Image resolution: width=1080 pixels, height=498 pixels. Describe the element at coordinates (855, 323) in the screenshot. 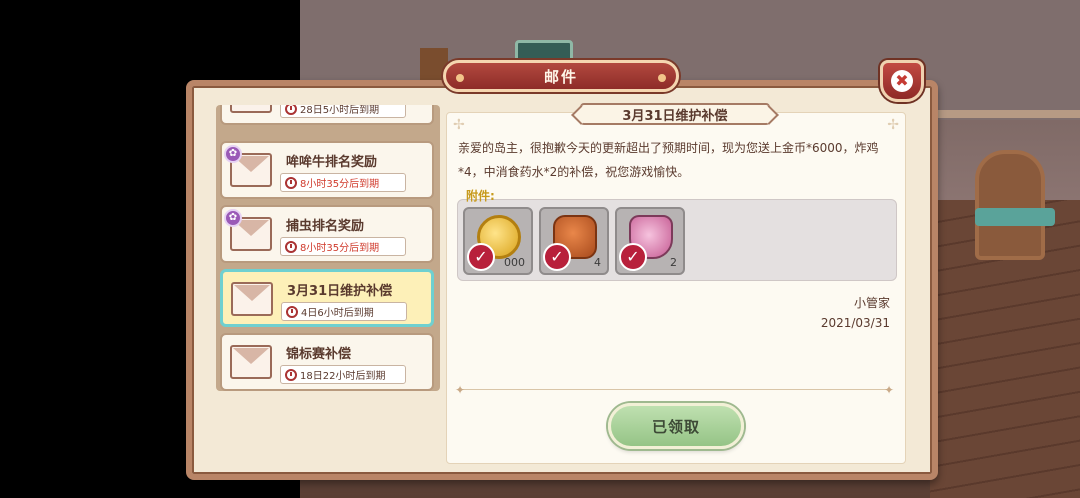

I see `mail-date: 2021/03/31` at that location.